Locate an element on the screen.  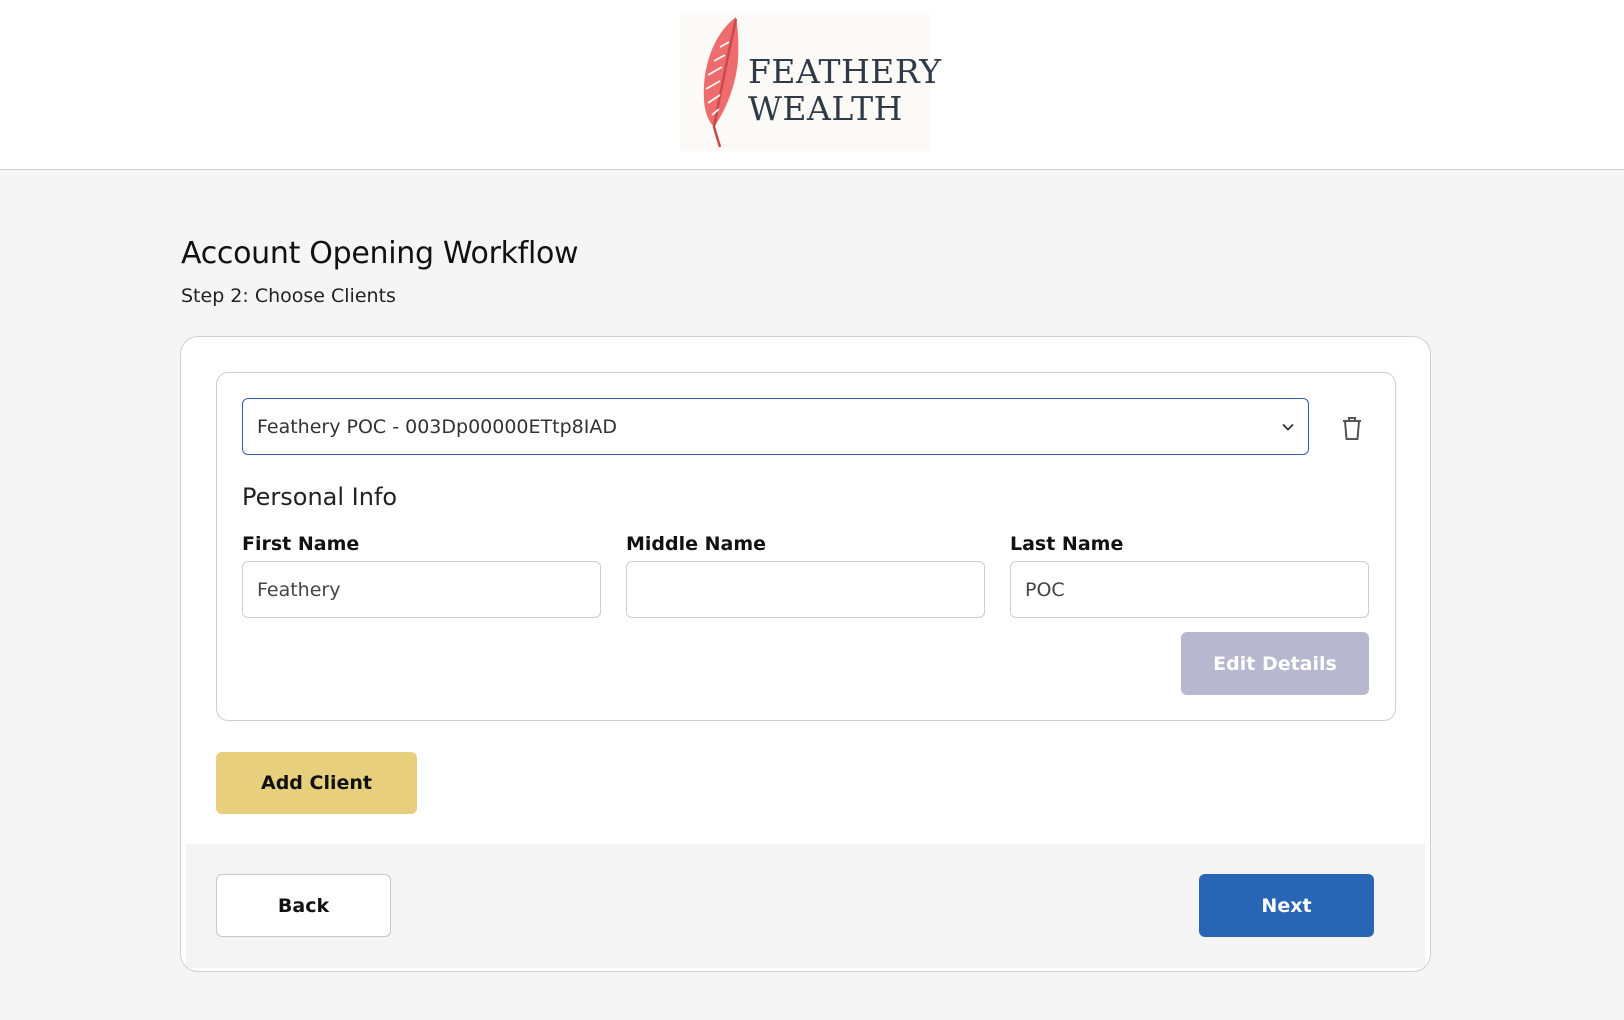
client-select: Feathery POC - 003Dp00000ETtp8IAD is located at coordinates (775, 426).